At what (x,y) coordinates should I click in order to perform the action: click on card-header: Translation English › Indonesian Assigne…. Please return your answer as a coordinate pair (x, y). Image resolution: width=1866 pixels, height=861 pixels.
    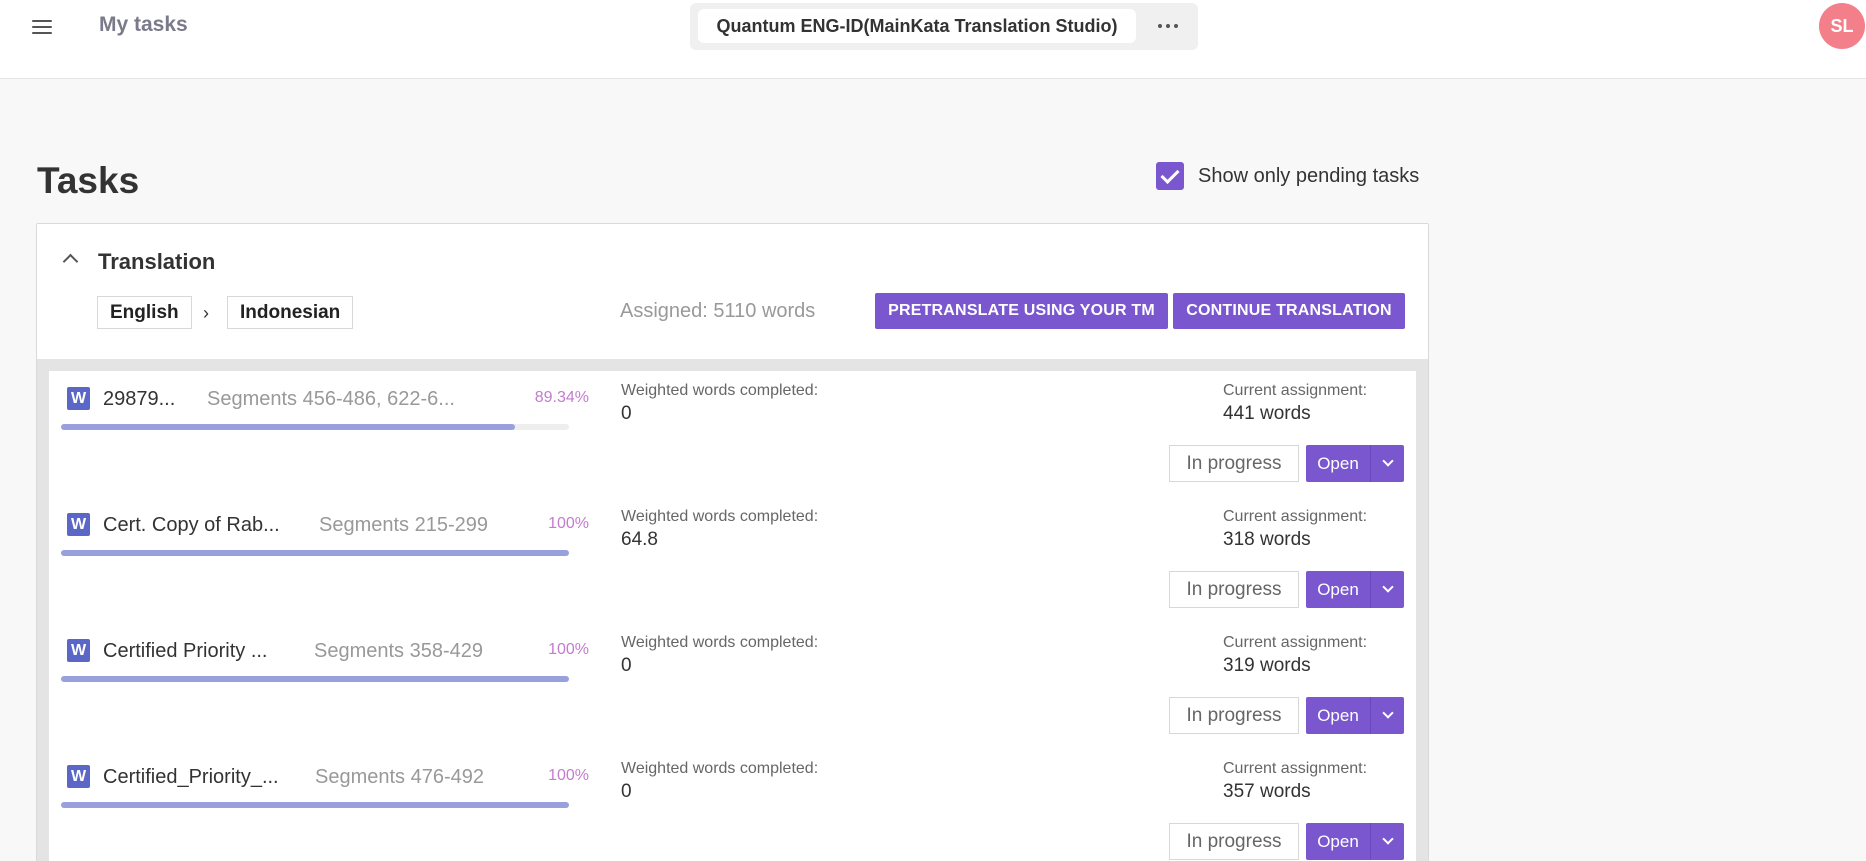
    Looking at the image, I should click on (732, 291).